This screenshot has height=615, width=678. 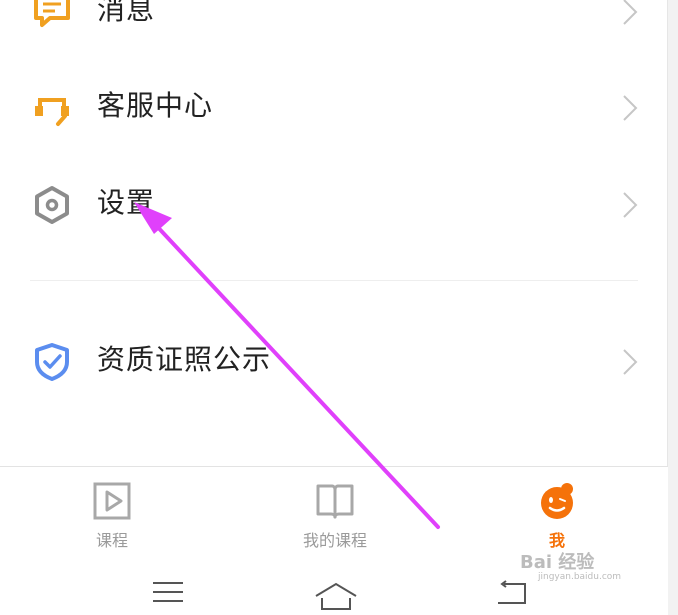 What do you see at coordinates (112, 501) in the screenshot?
I see `play-icon` at bounding box center [112, 501].